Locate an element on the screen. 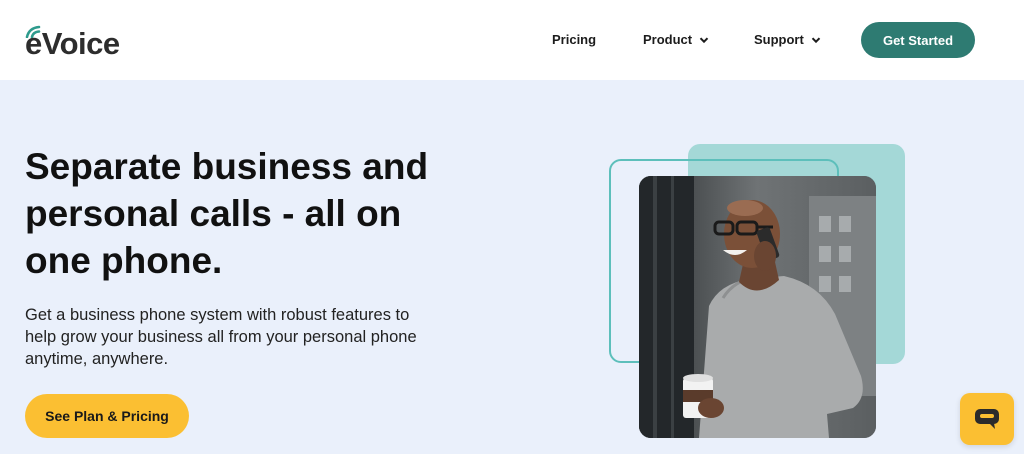 The image size is (1024, 454). photo-illustration is located at coordinates (757, 307).